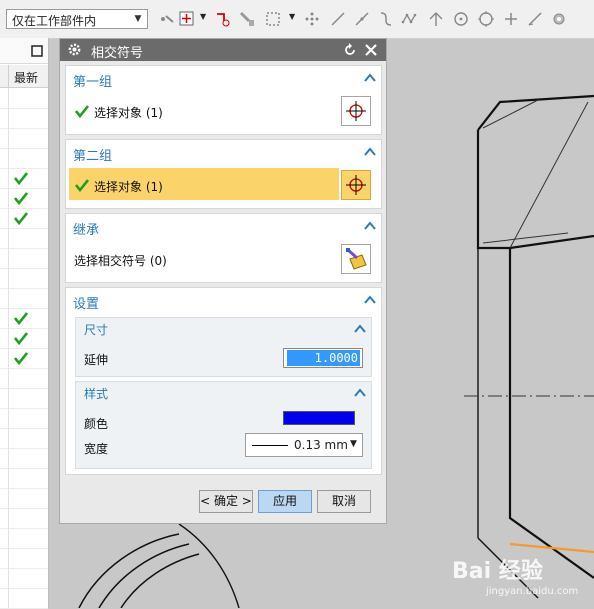 This screenshot has width=594, height=609. What do you see at coordinates (120, 261) in the screenshot?
I see `select-intersection-symbol-label: 选择相交符号 (0)` at bounding box center [120, 261].